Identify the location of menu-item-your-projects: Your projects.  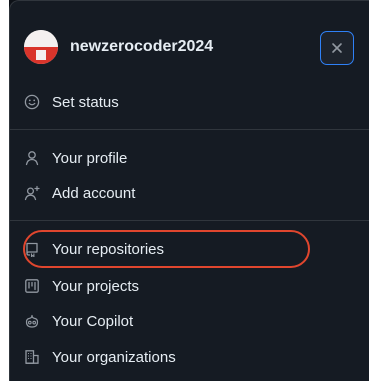
(81, 286).